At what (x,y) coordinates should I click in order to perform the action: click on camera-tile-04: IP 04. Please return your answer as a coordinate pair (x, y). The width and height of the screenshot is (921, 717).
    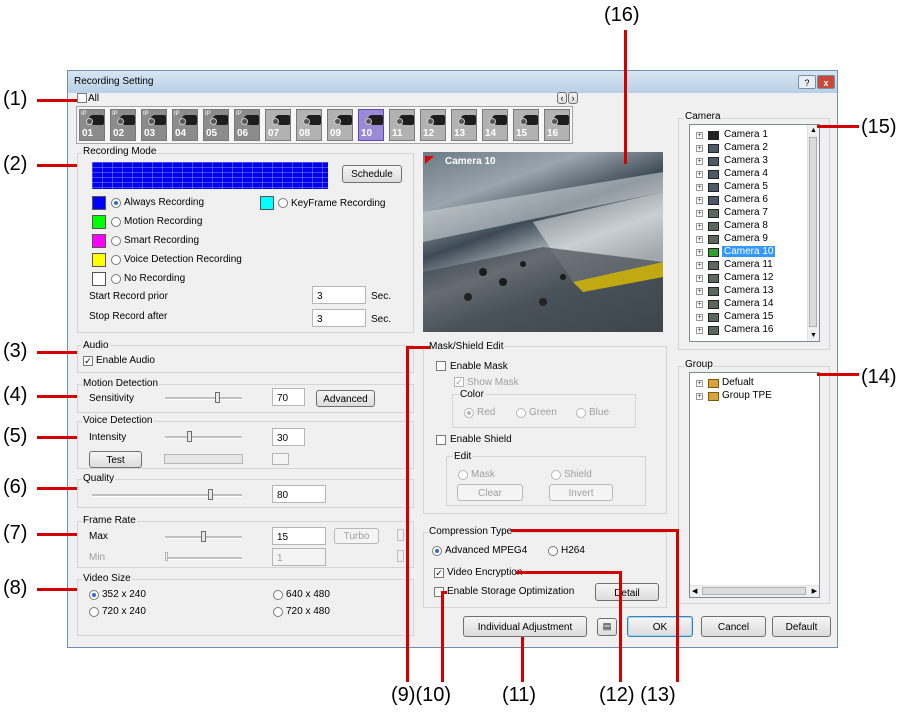
    Looking at the image, I should click on (185, 125).